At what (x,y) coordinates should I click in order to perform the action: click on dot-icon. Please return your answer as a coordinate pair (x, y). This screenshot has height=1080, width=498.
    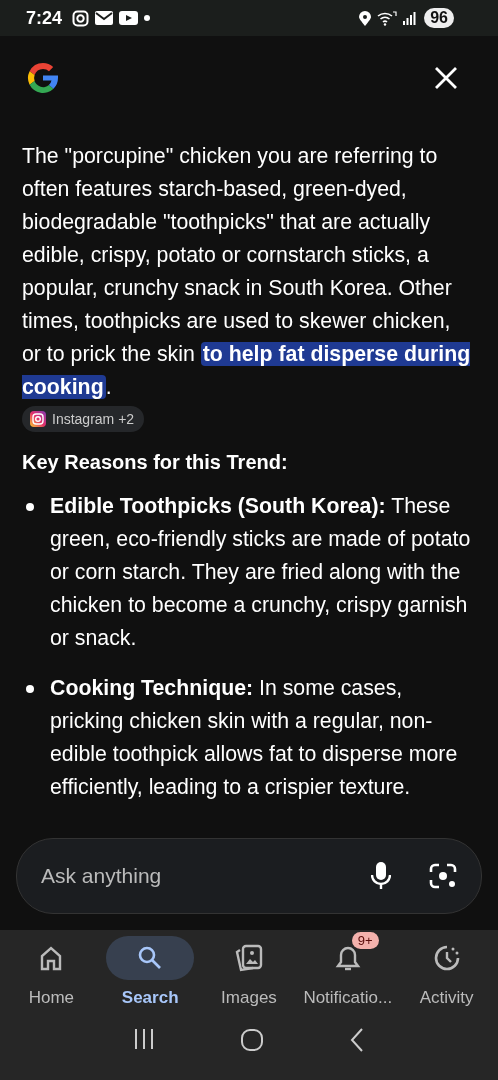
    Looking at the image, I should click on (147, 18).